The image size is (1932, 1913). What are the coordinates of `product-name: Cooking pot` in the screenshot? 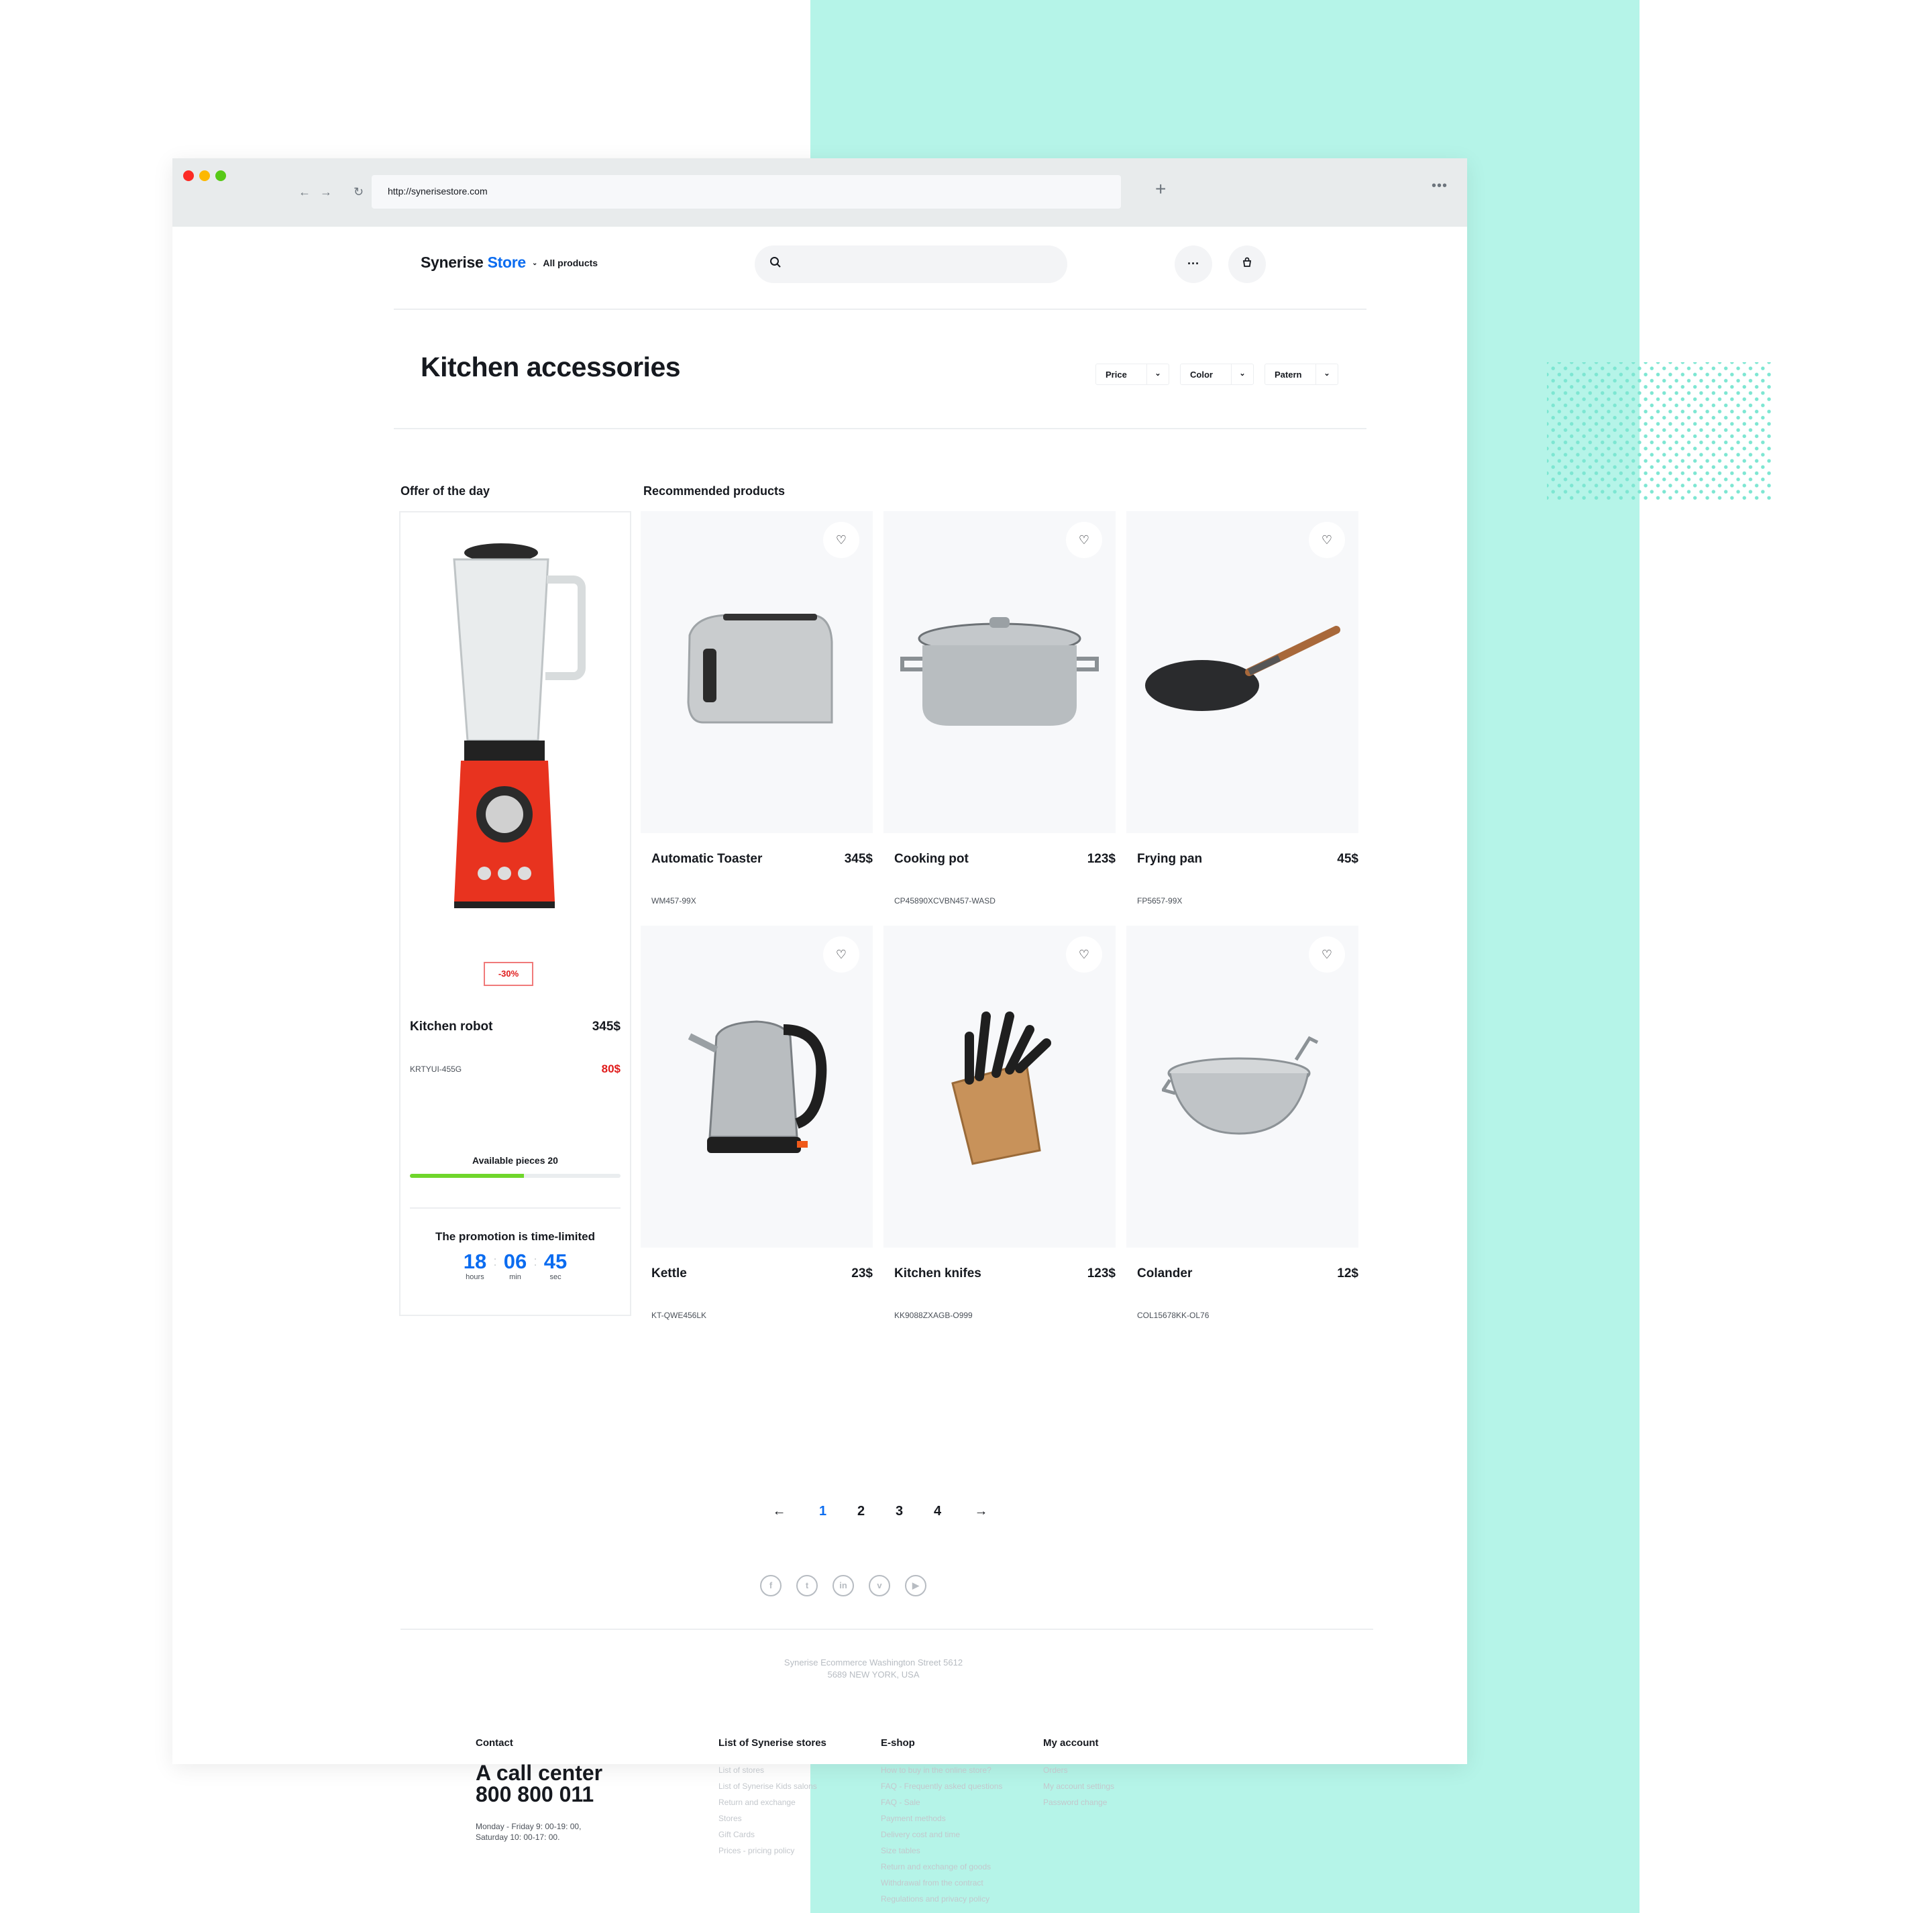 It's located at (931, 859).